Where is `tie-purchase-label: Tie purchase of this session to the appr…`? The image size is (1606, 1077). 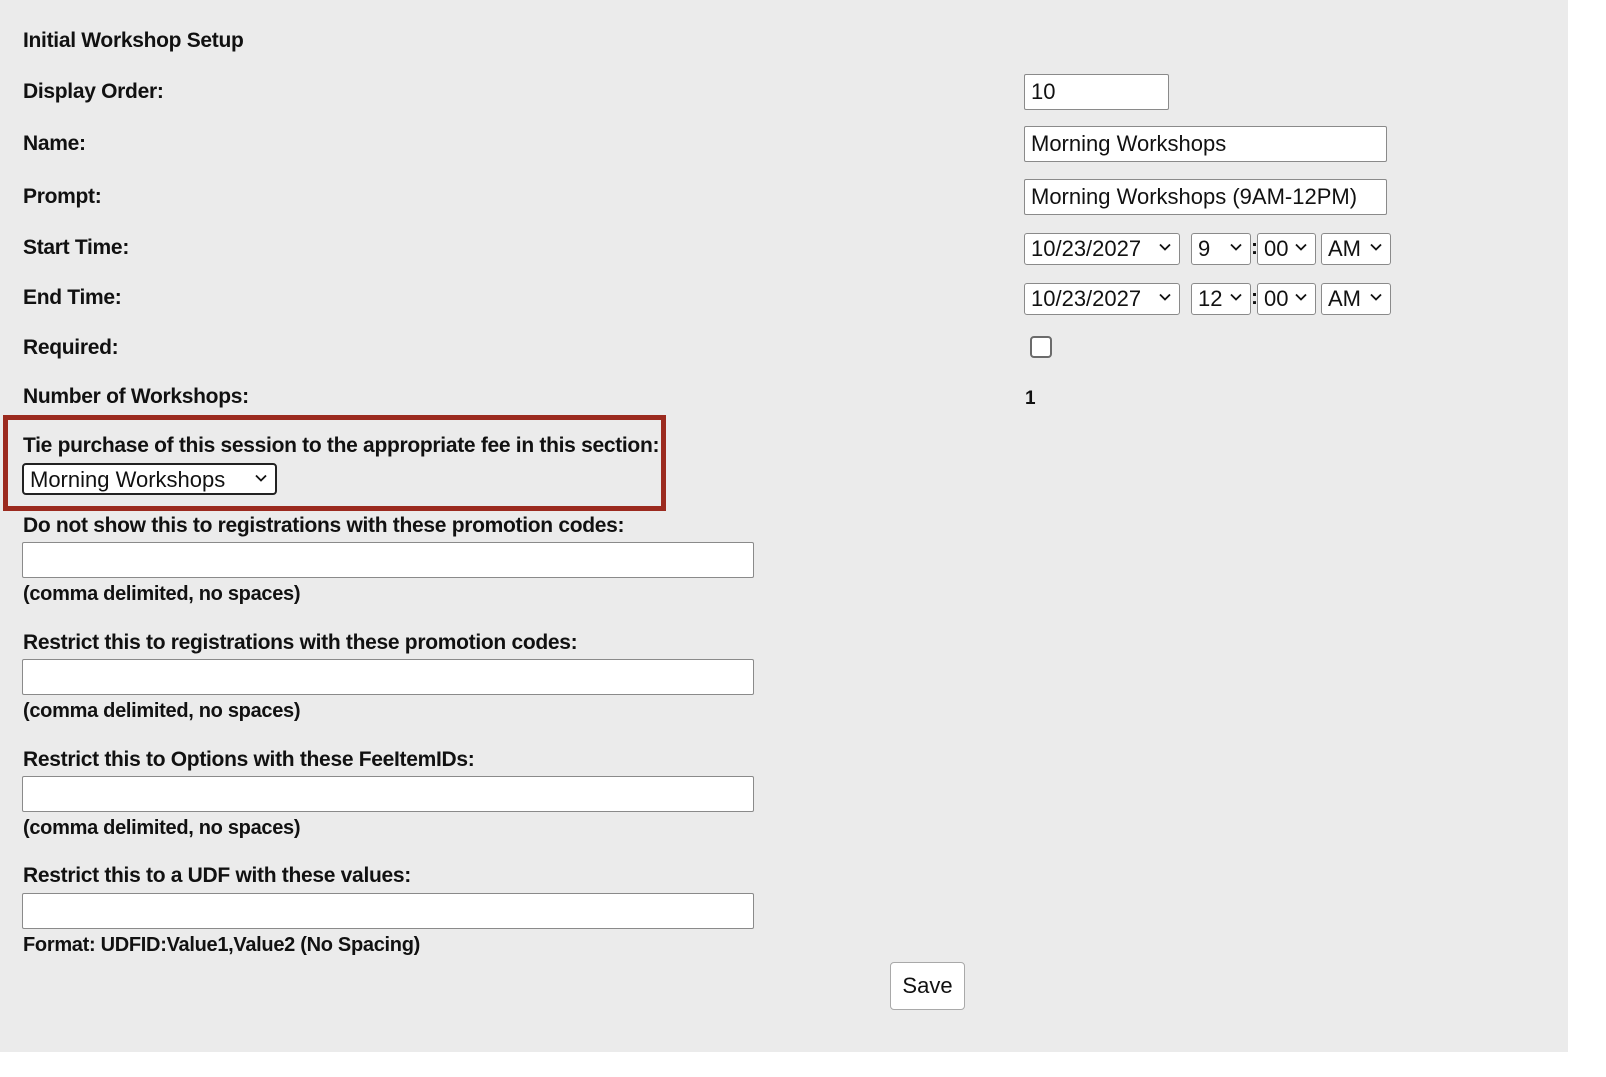 tie-purchase-label: Tie purchase of this session to the appr… is located at coordinates (341, 445).